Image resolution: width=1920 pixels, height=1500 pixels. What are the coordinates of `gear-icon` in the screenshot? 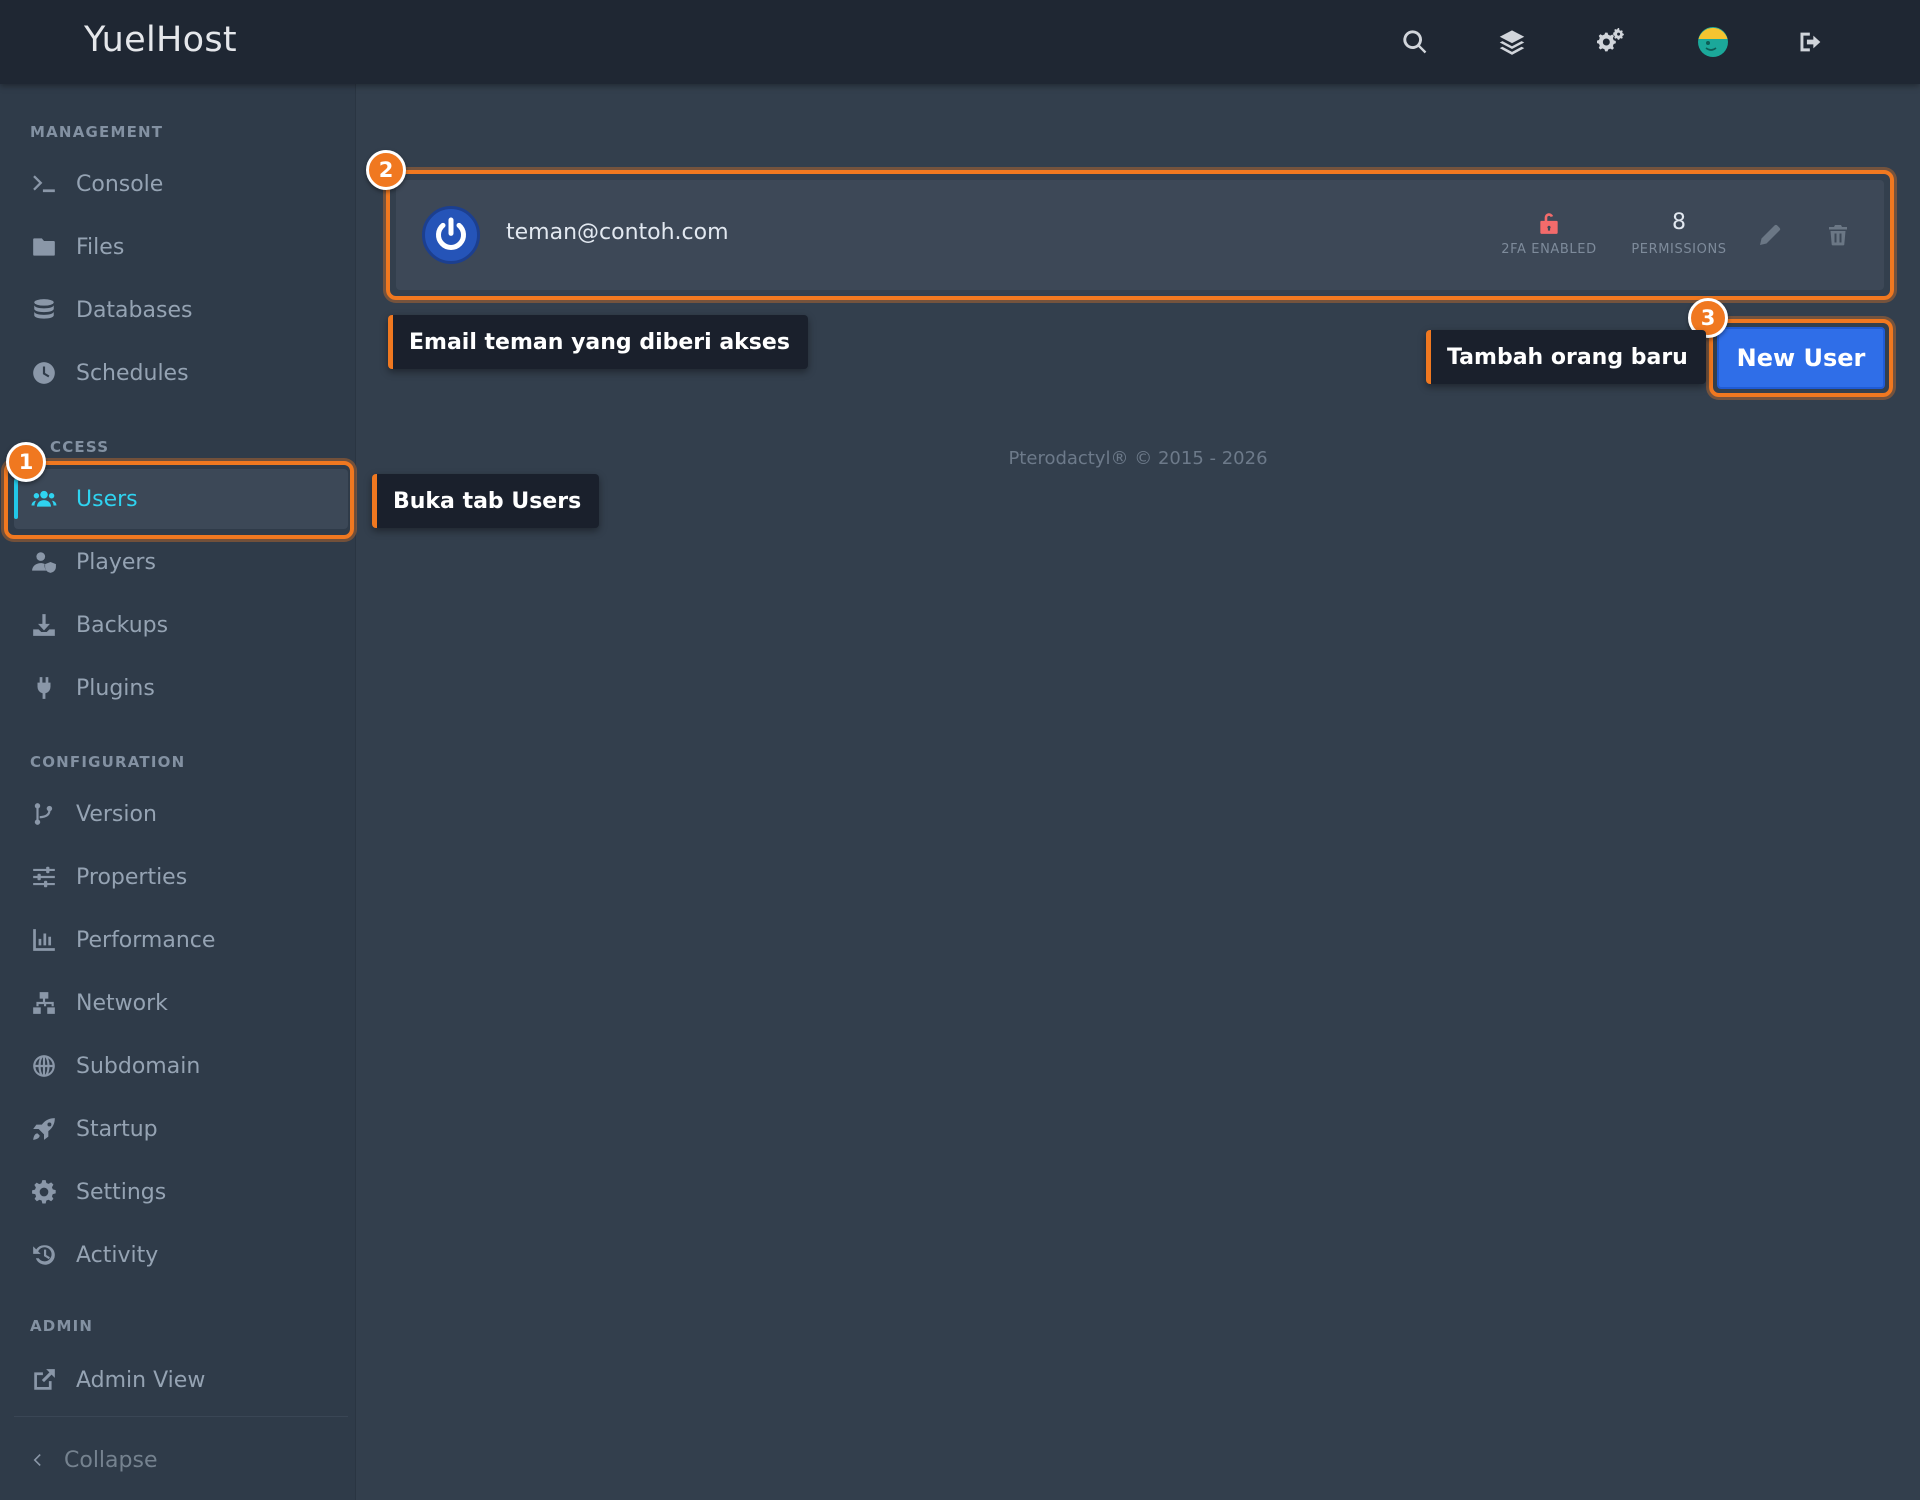 It's located at (44, 1192).